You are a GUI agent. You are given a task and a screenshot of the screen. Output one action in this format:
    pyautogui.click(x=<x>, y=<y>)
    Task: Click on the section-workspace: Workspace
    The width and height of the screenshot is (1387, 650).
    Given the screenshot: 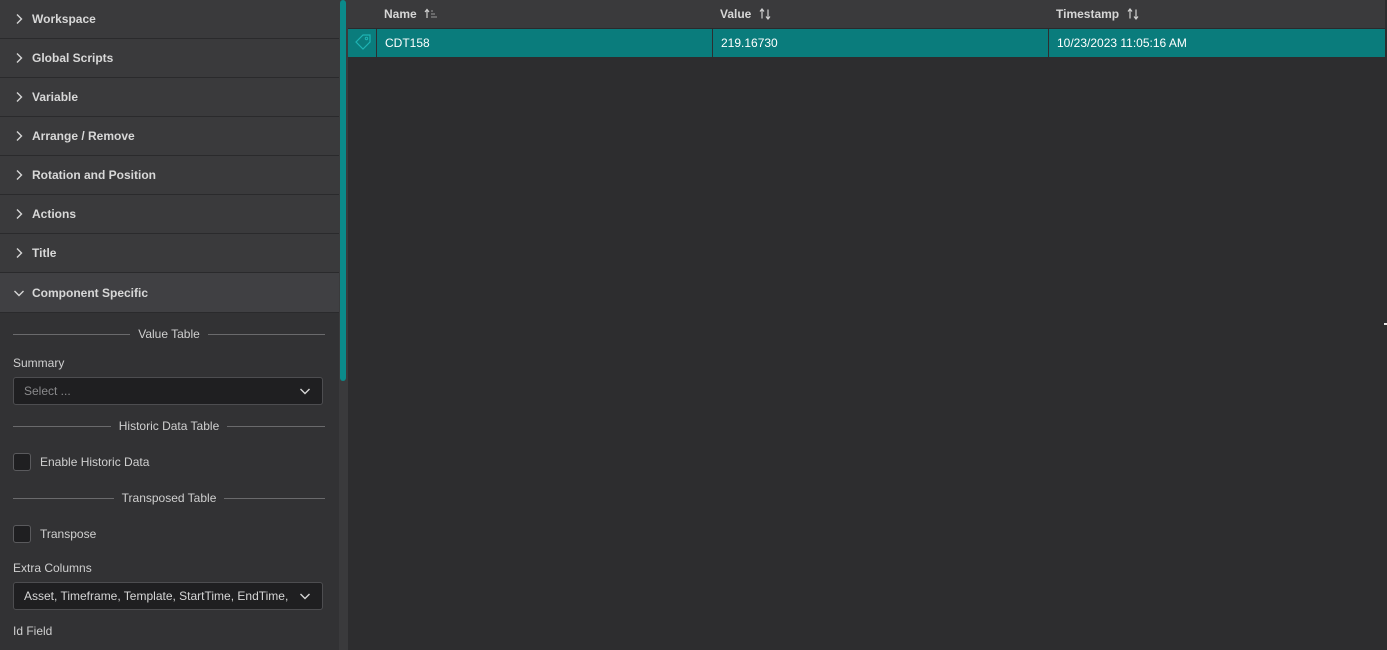 What is the action you would take?
    pyautogui.click(x=169, y=19)
    